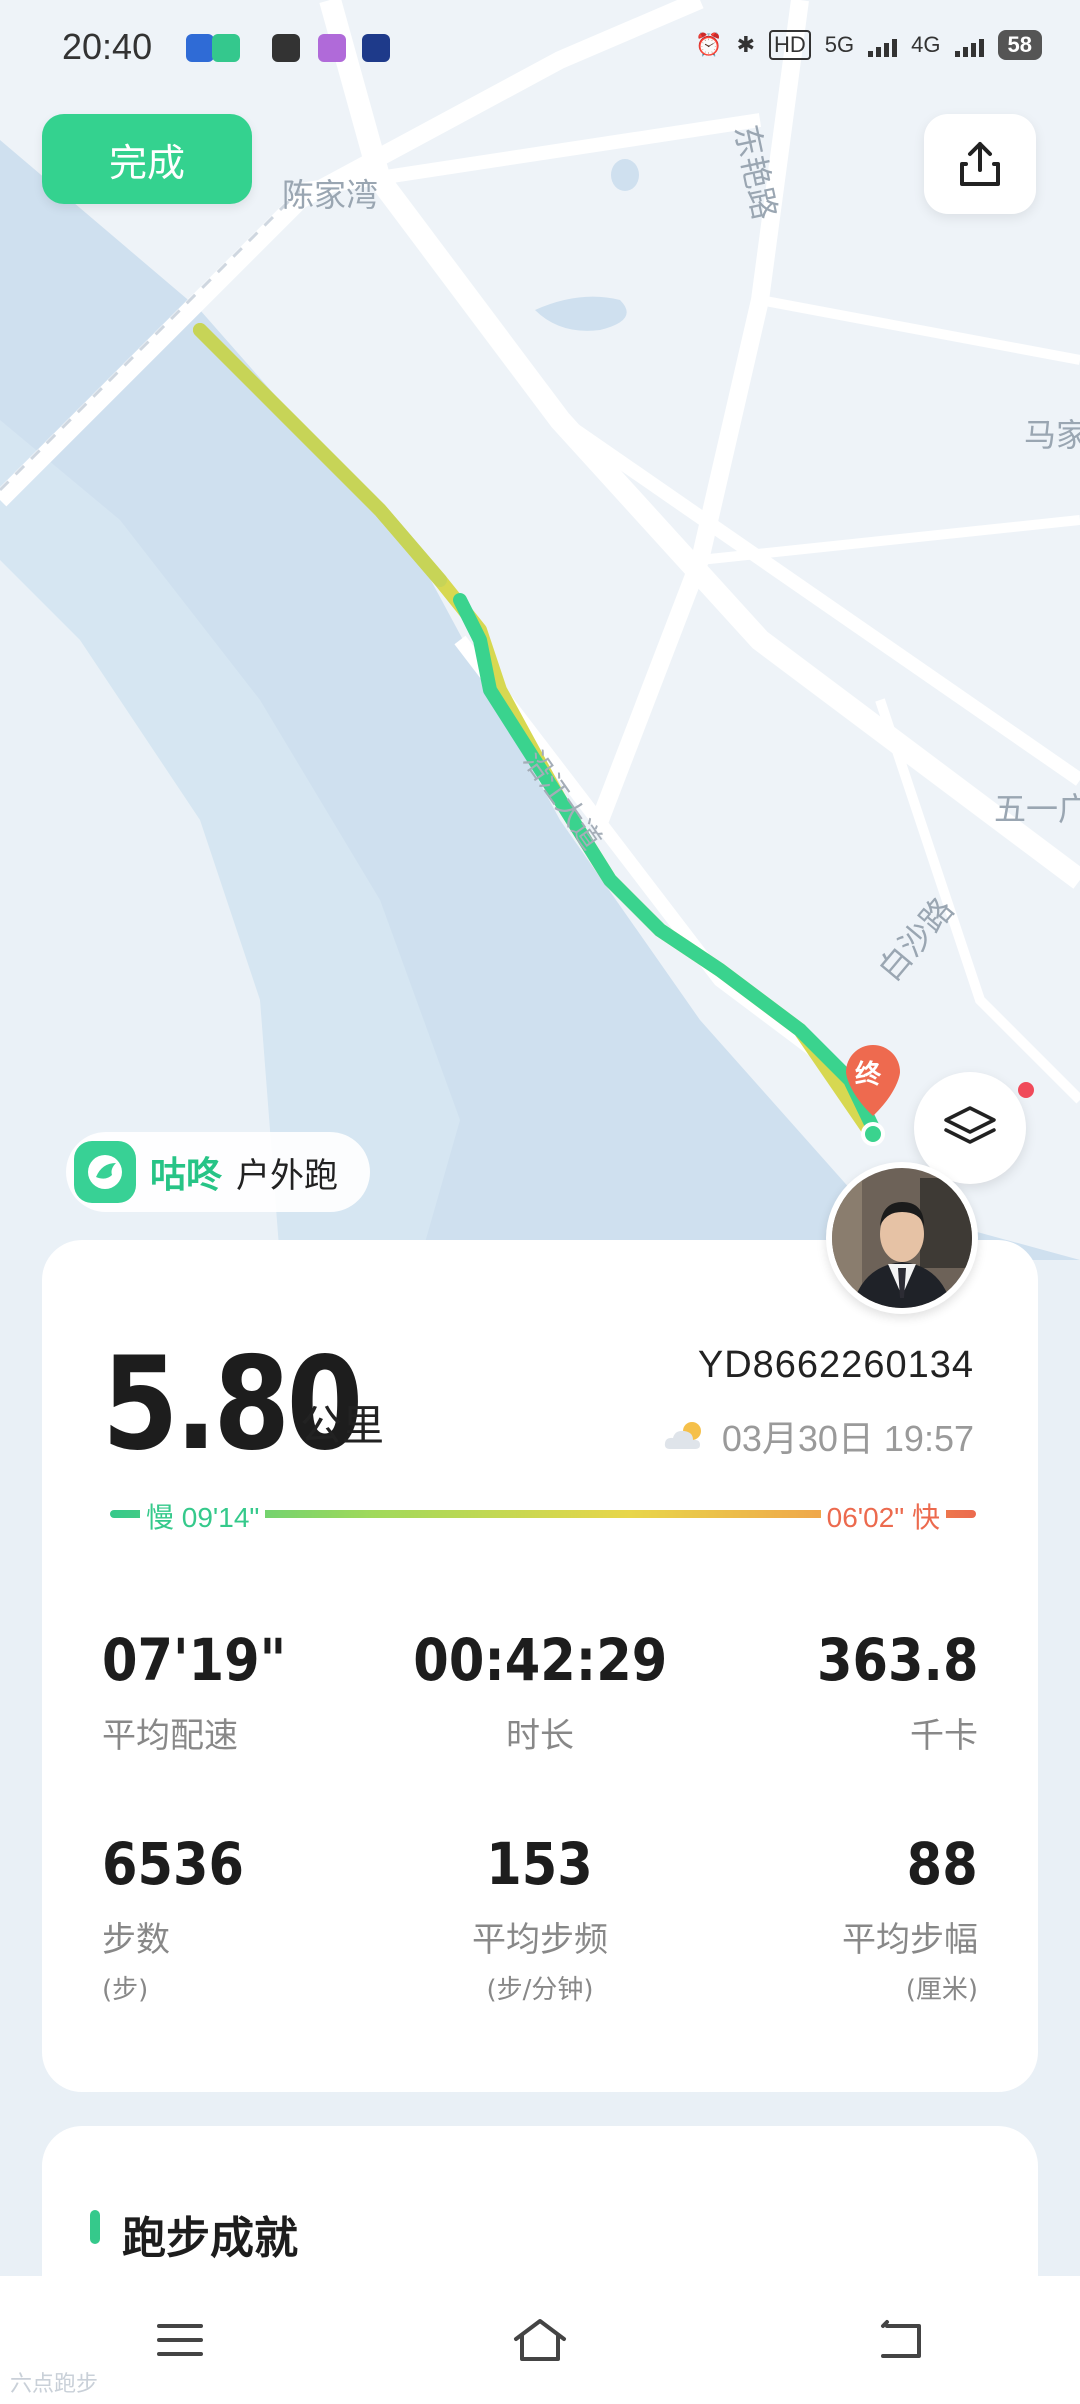 The width and height of the screenshot is (1080, 2404). Describe the element at coordinates (287, 1175) in the screenshot. I see `run-type: 户外跑` at that location.